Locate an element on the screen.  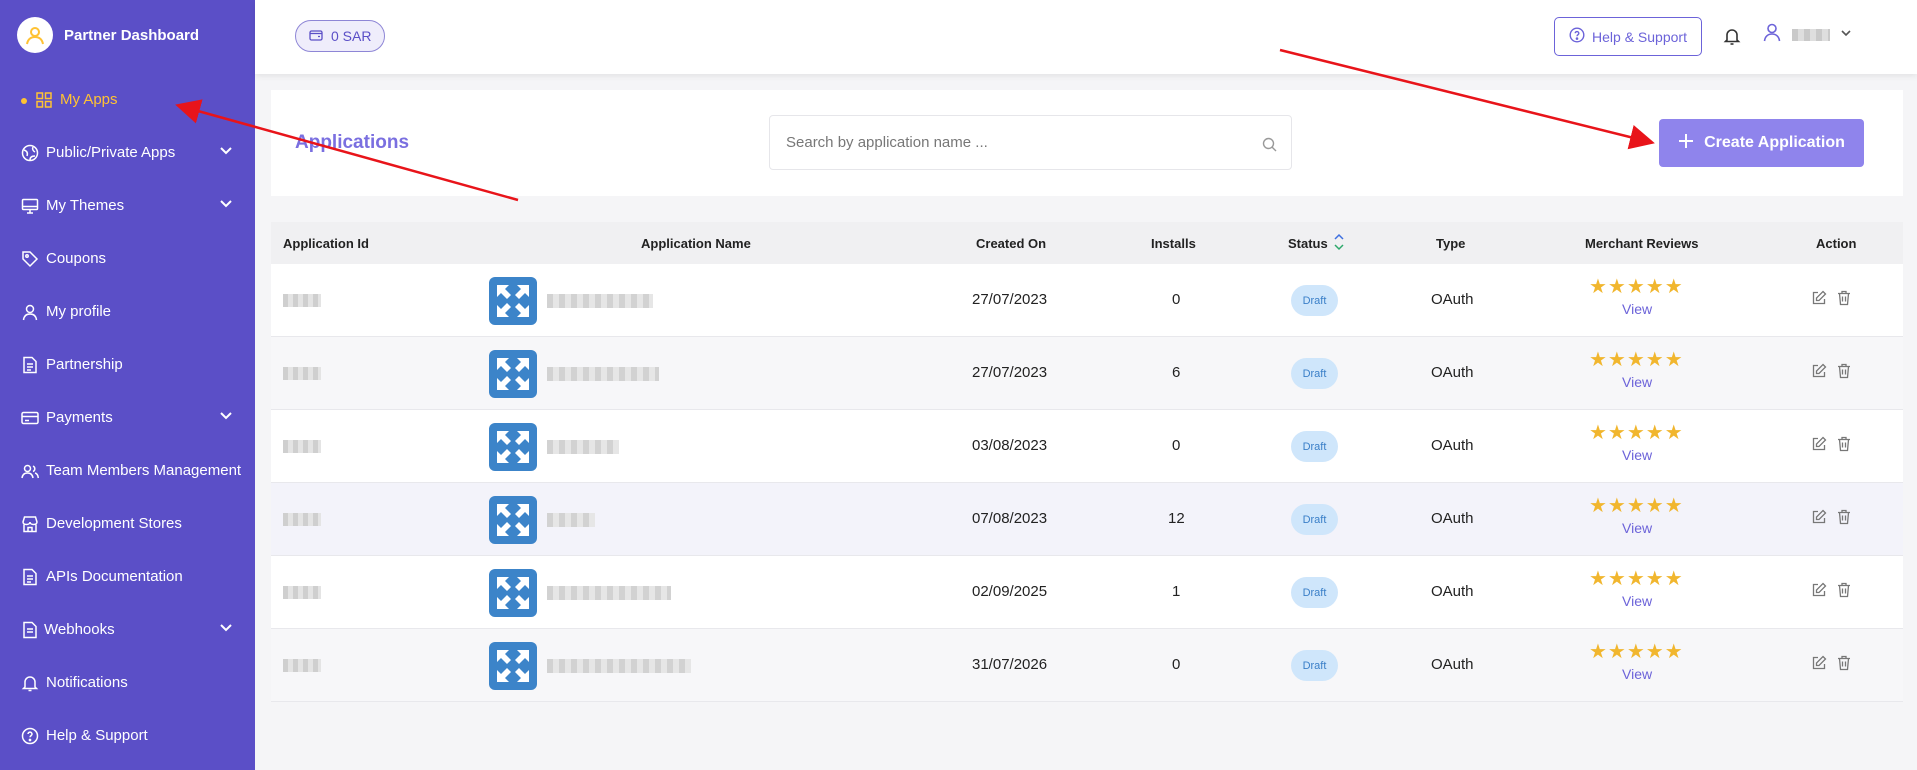
table-row: 27/07/2023 6 Draft OAuth ★★★★★ View is located at coordinates (1087, 373).